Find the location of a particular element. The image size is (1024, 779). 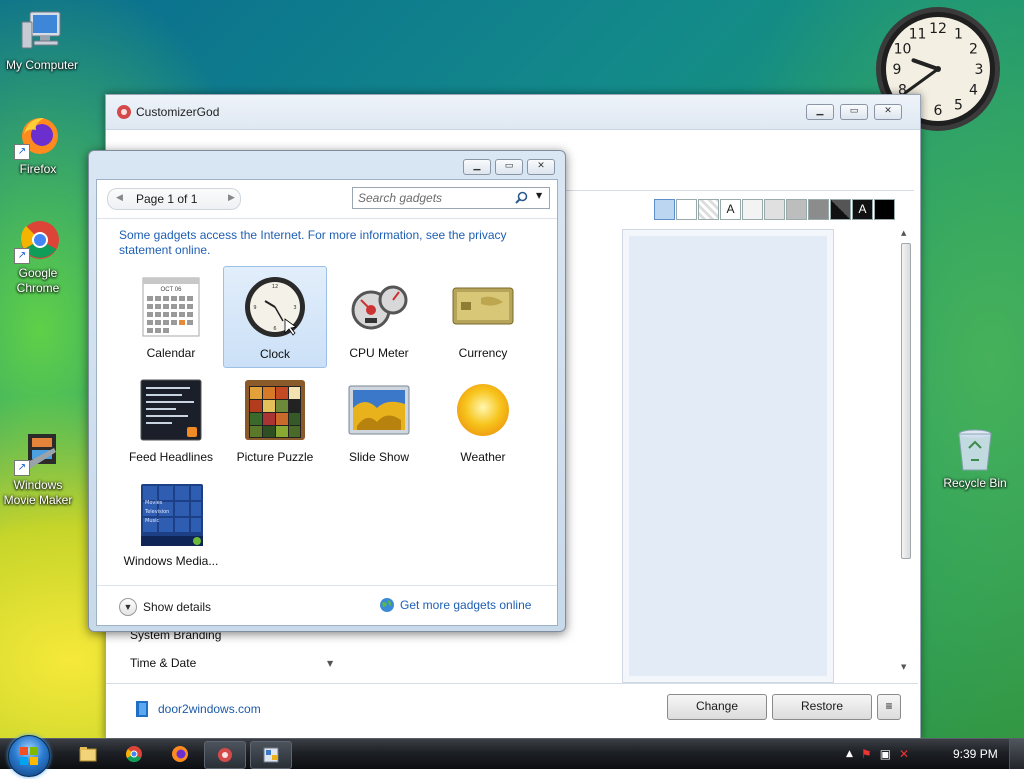

desktop-icon-my-computer: My Computer is located at coordinates (42, 40).